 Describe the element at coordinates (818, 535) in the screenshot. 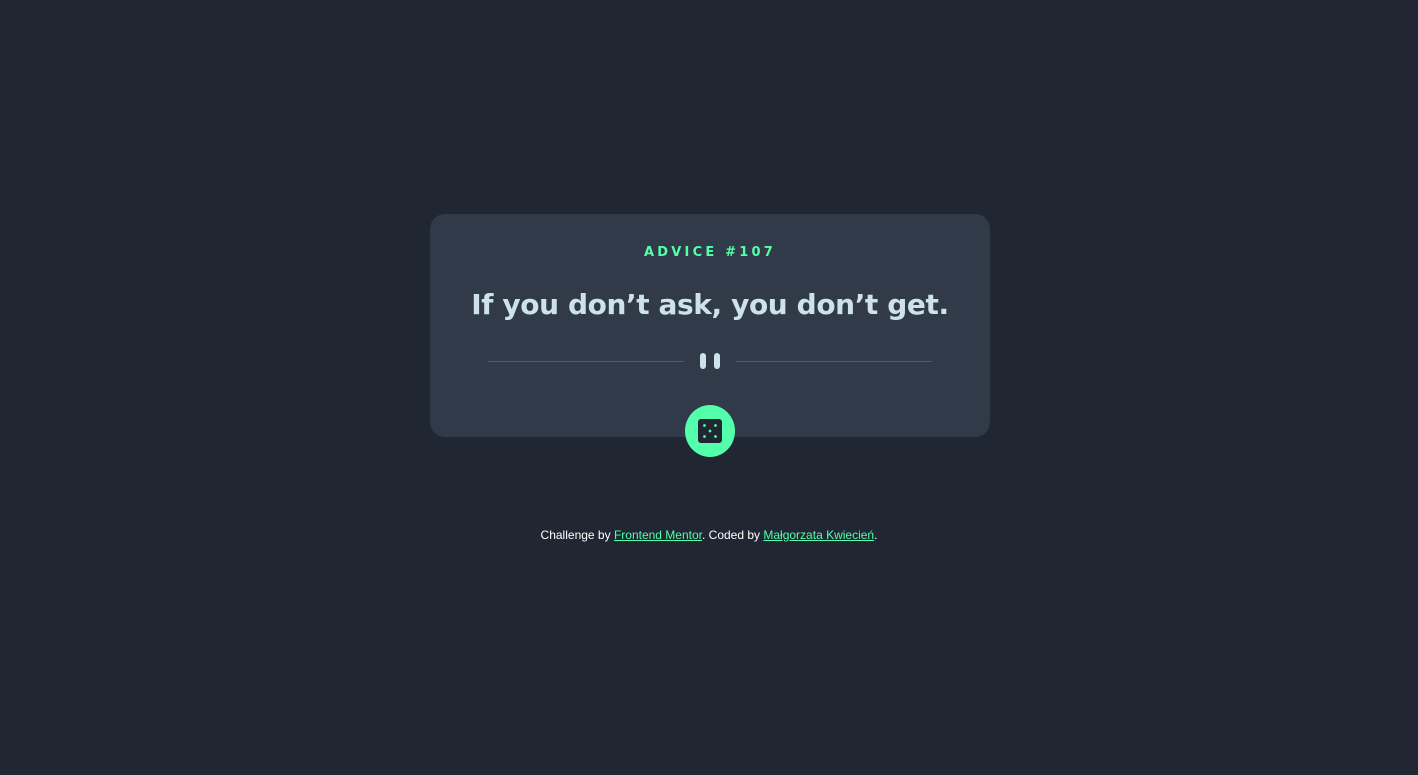

I see `author-link: Małgorzata Kwiecień` at that location.